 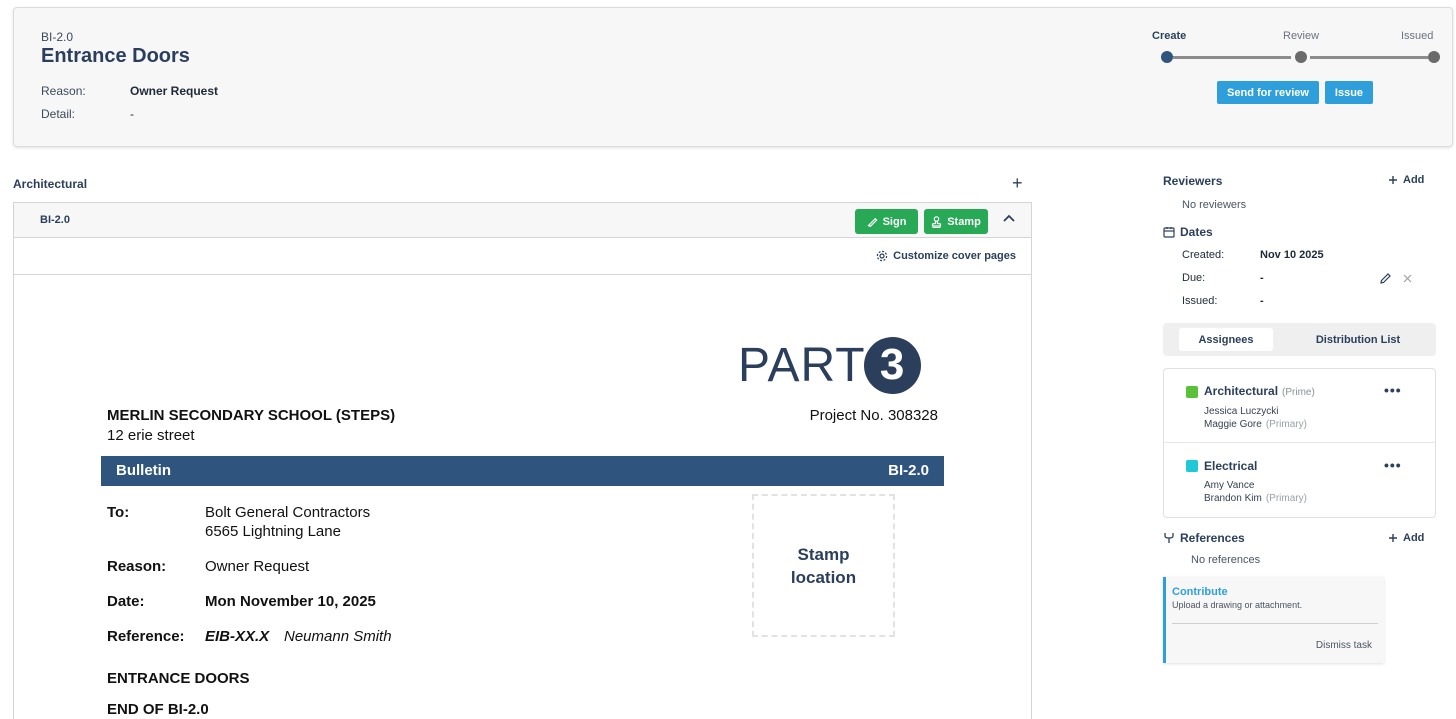 I want to click on person-name: Maggie Gore, so click(x=1233, y=424).